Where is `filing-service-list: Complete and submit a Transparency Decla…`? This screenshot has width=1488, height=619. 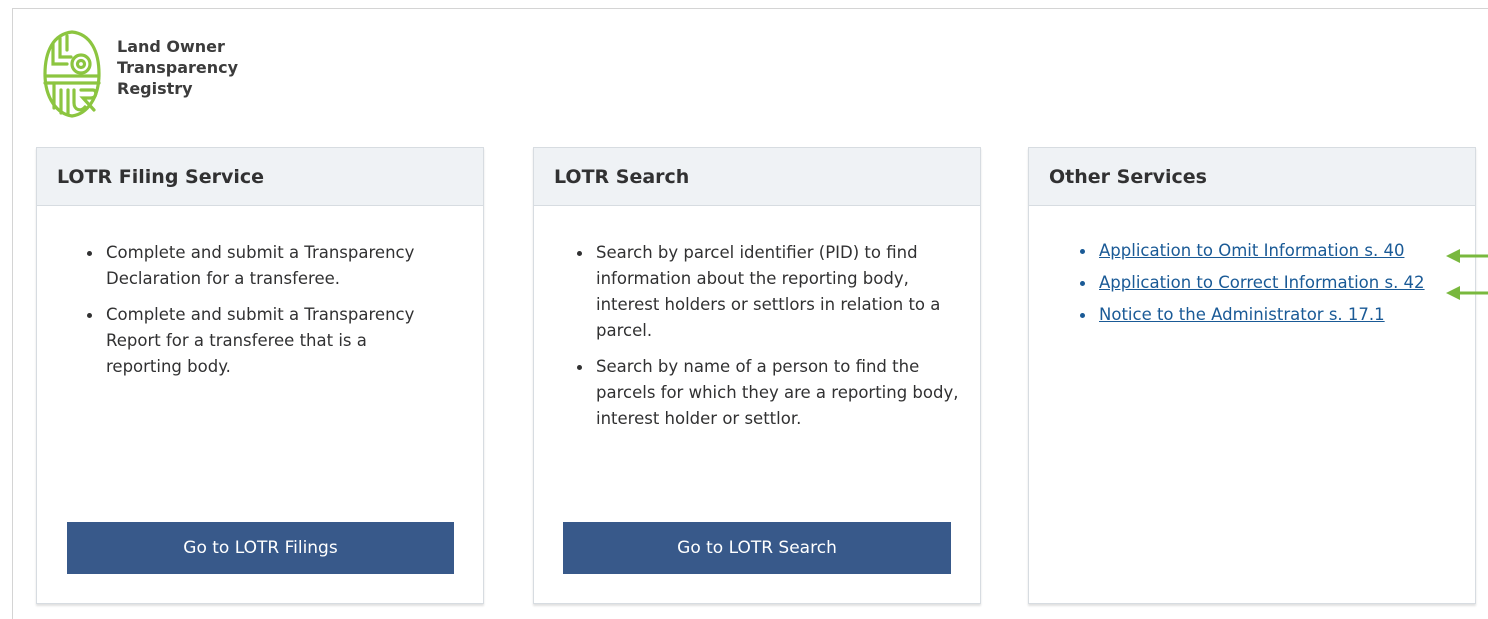
filing-service-list: Complete and submit a Transparency Decla… is located at coordinates (264, 315).